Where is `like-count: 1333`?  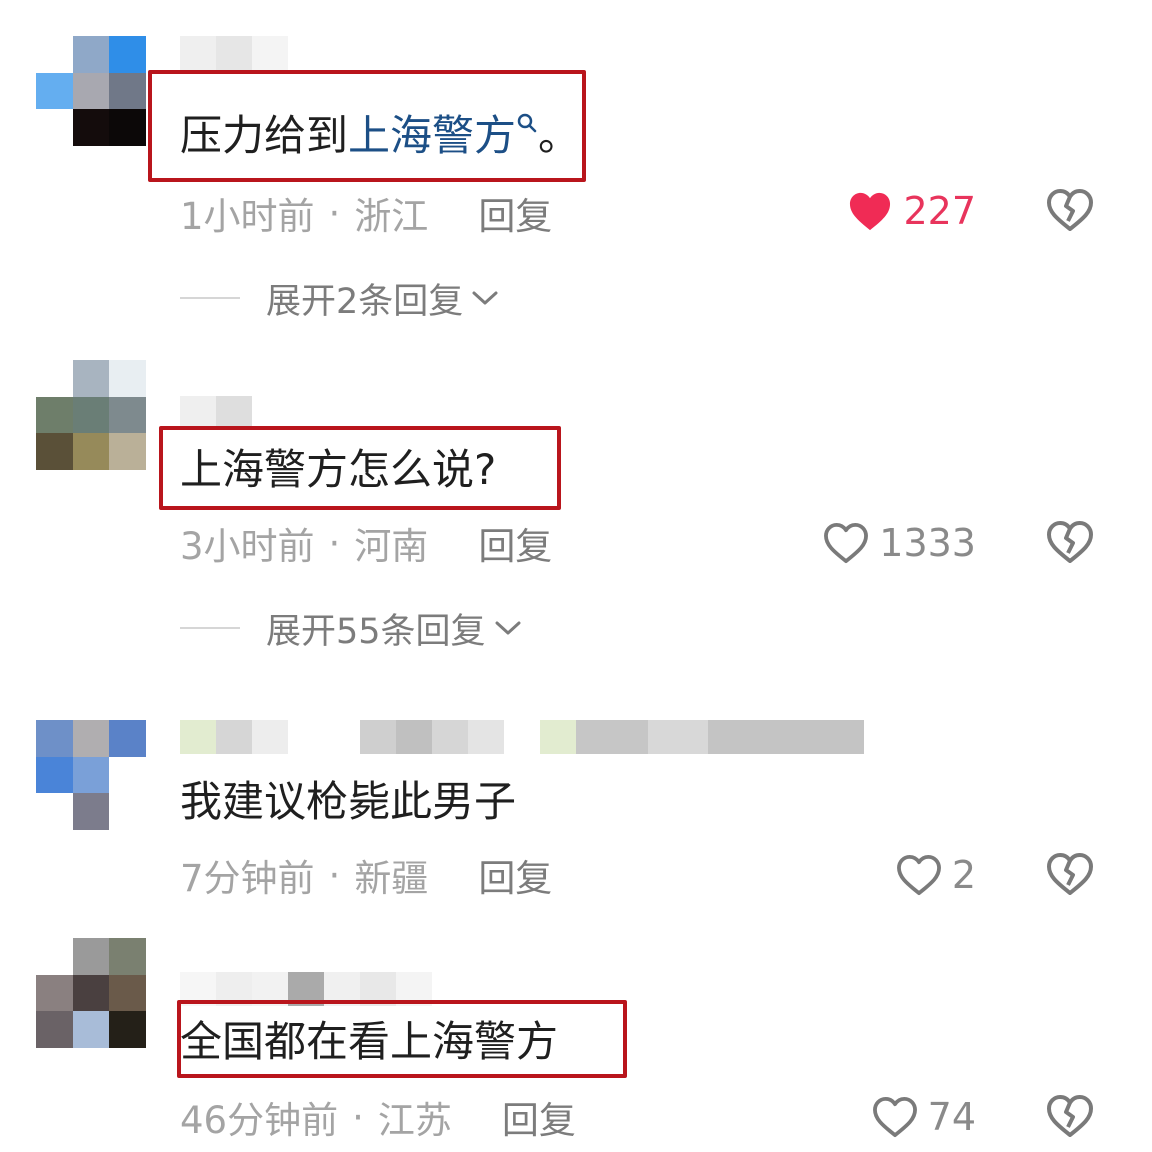 like-count: 1333 is located at coordinates (927, 543).